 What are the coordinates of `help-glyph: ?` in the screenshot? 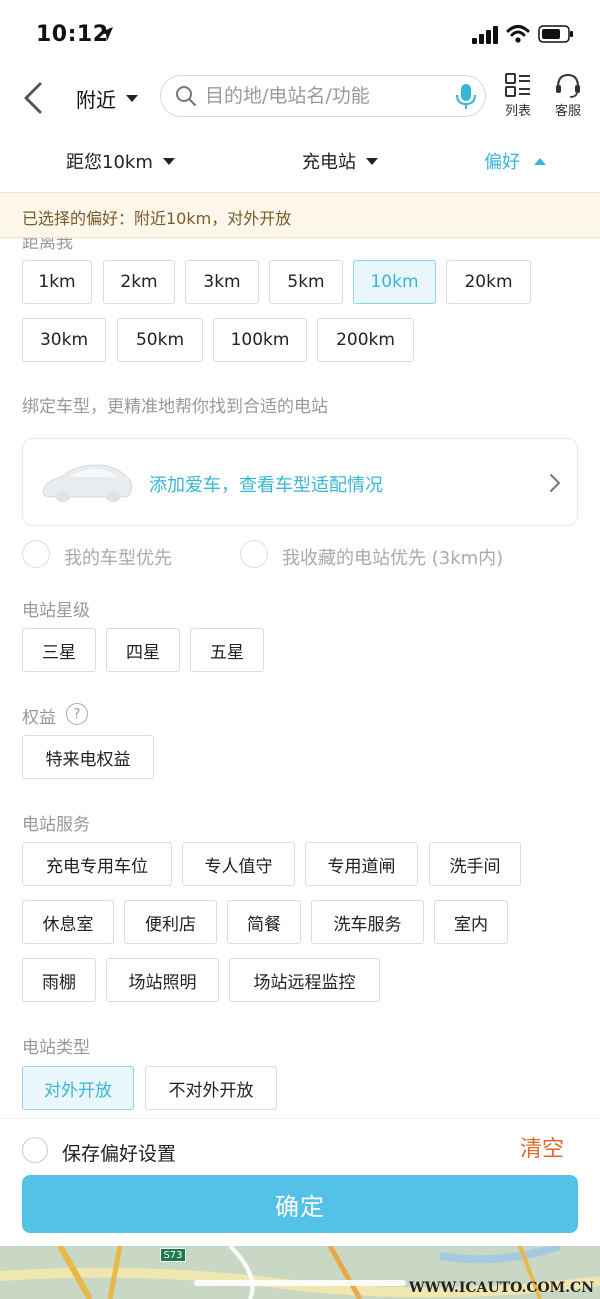 It's located at (77, 714).